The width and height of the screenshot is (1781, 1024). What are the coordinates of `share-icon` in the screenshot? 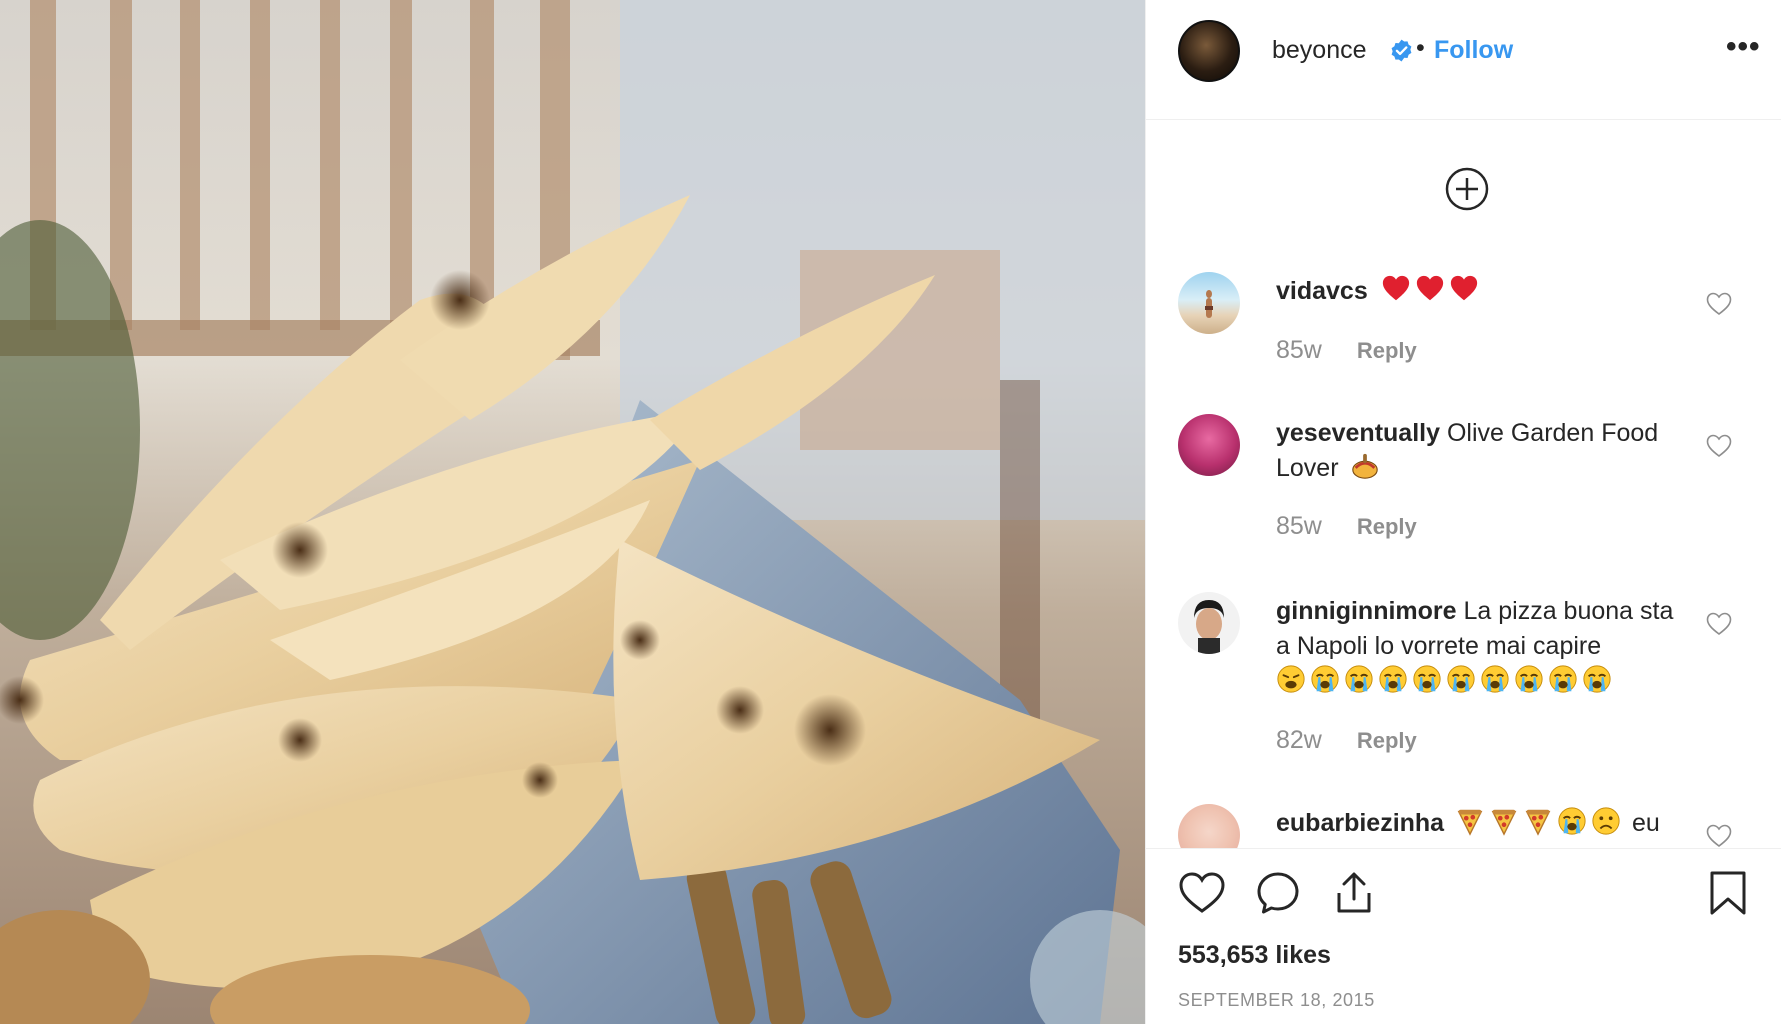 It's located at (1354, 893).